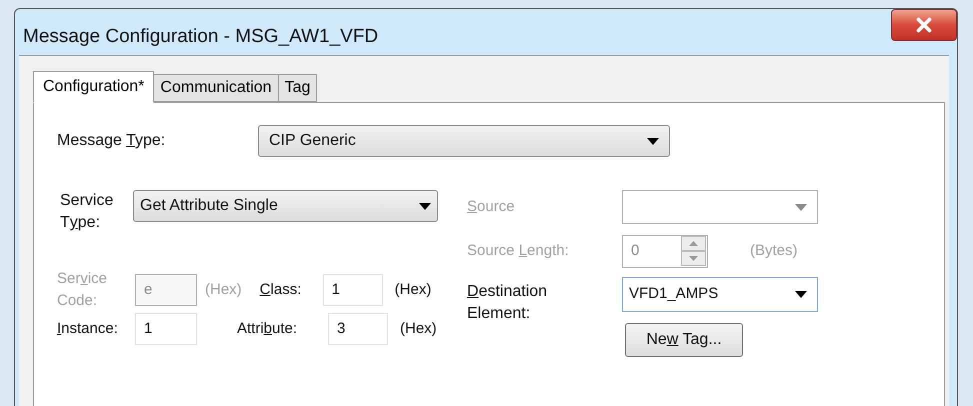 The image size is (973, 406). Describe the element at coordinates (464, 141) in the screenshot. I see `message-type-dropdown: CIP Generic` at that location.